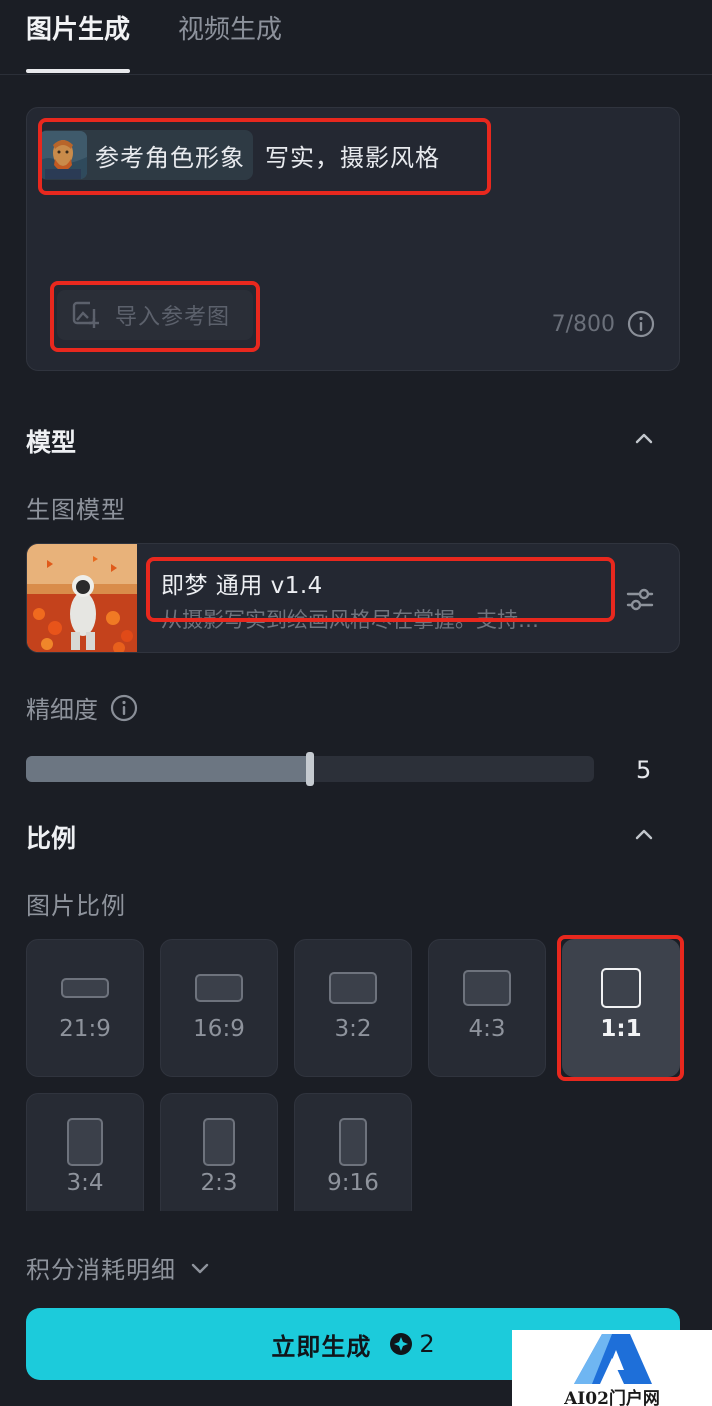 The width and height of the screenshot is (712, 1406). Describe the element at coordinates (613, 1359) in the screenshot. I see `watermark-mountain-icon` at that location.